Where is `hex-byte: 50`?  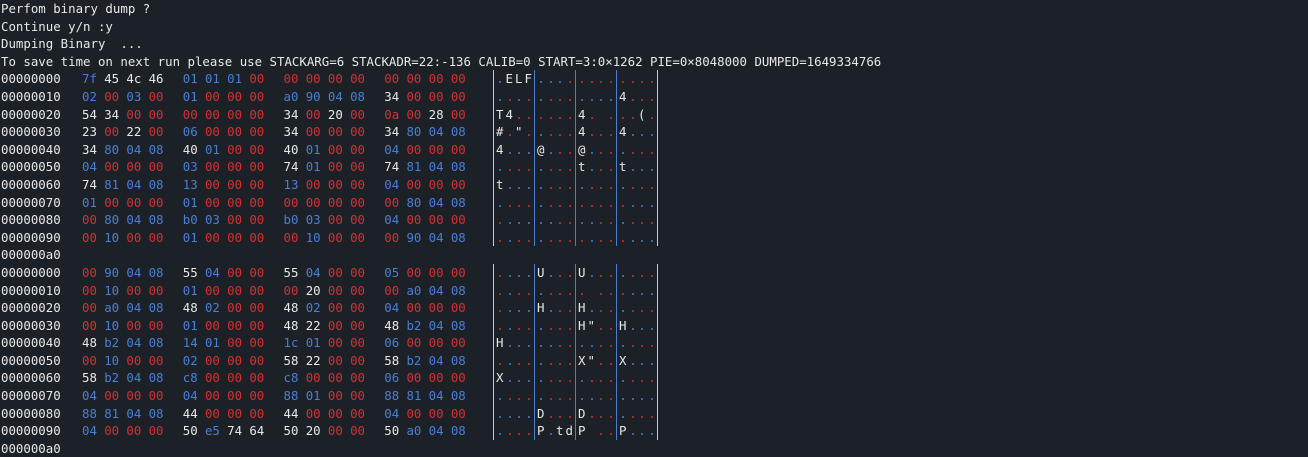 hex-byte: 50 is located at coordinates (392, 431).